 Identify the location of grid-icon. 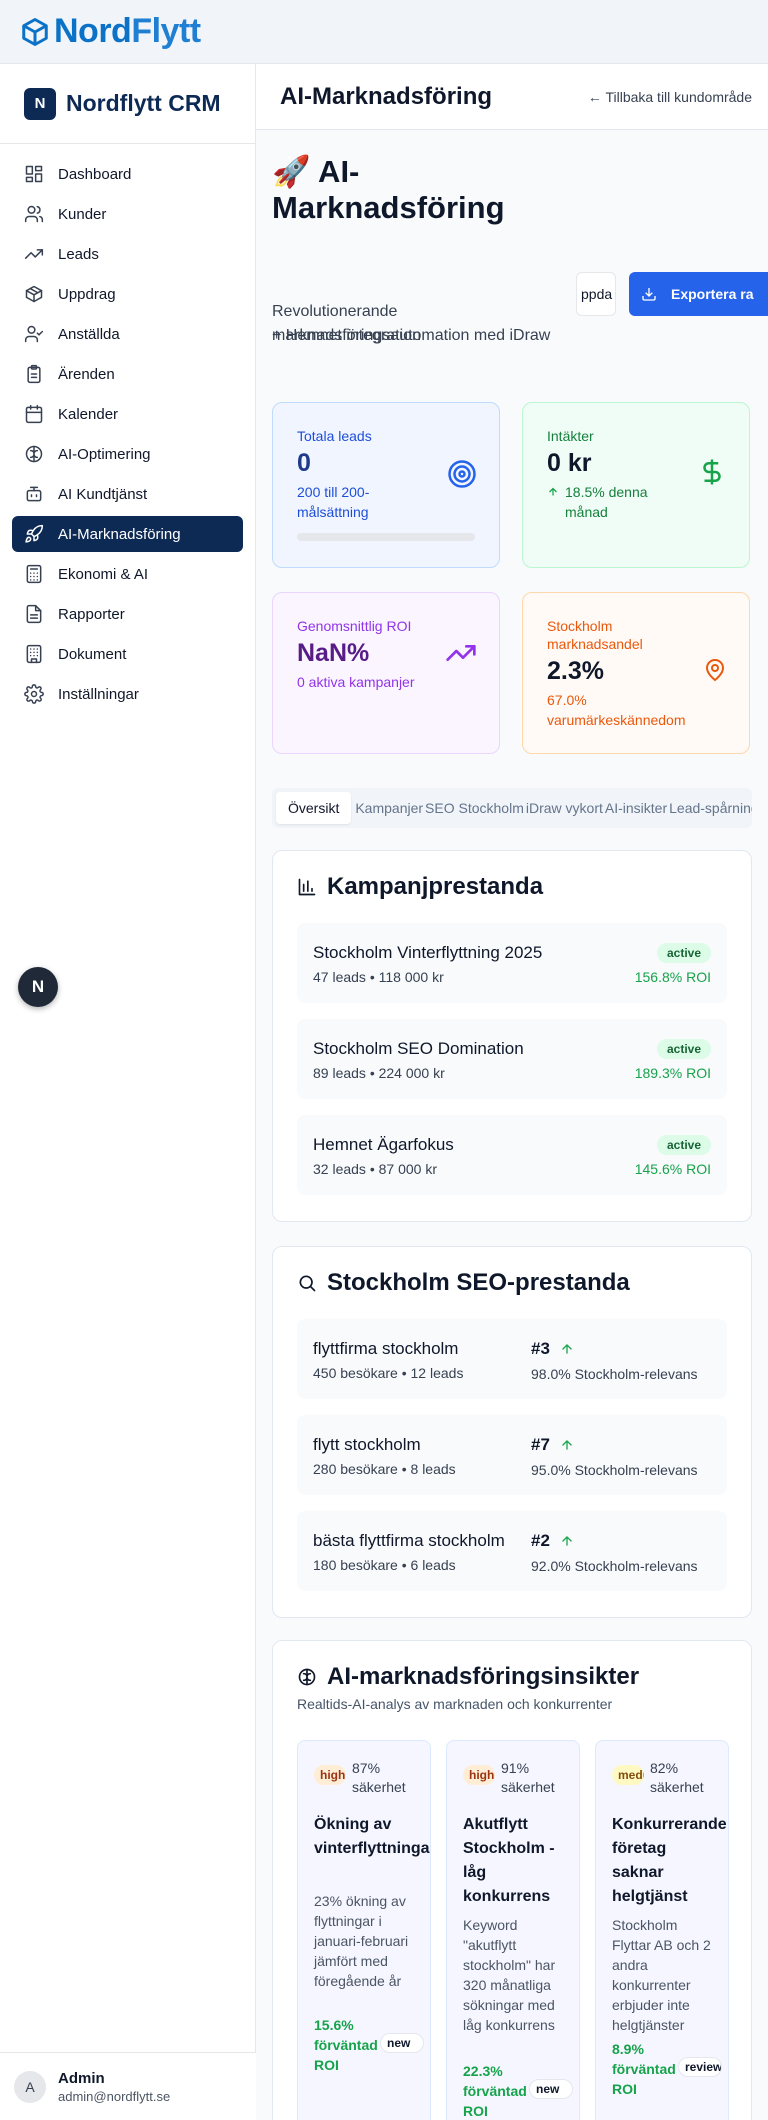
(34, 174).